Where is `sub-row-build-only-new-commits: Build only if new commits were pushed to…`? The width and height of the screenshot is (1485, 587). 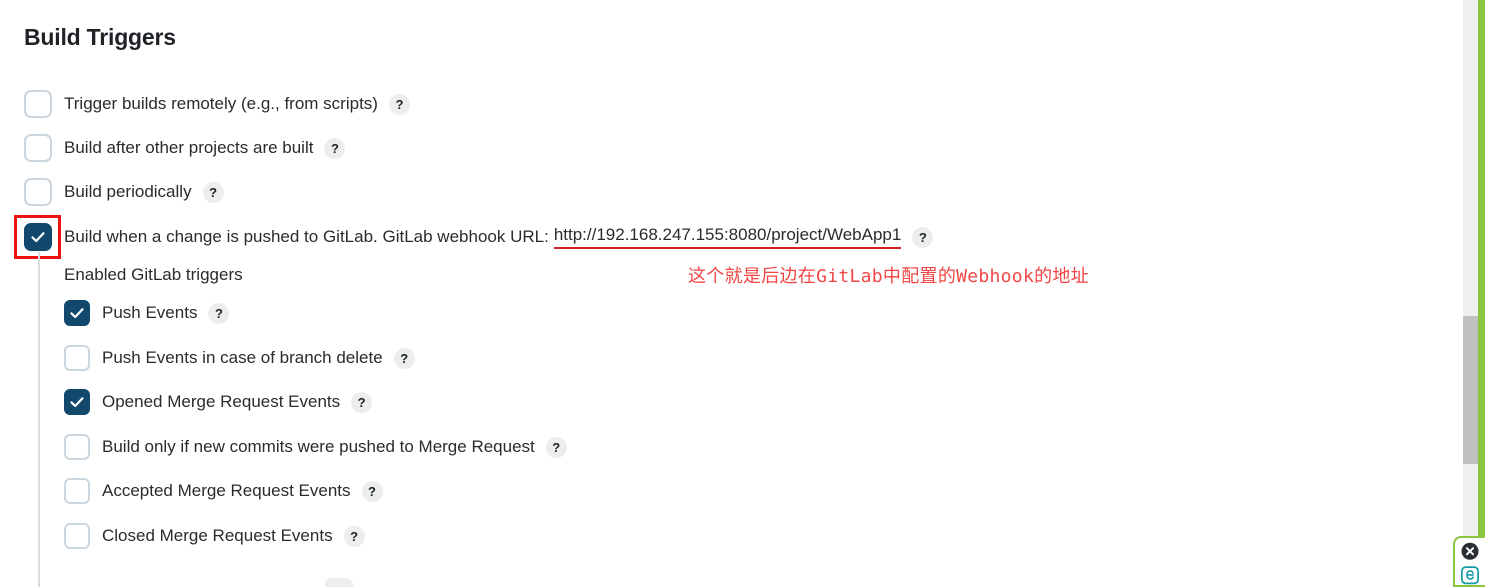
sub-row-build-only-new-commits: Build only if new commits were pushed to… is located at coordinates (315, 447).